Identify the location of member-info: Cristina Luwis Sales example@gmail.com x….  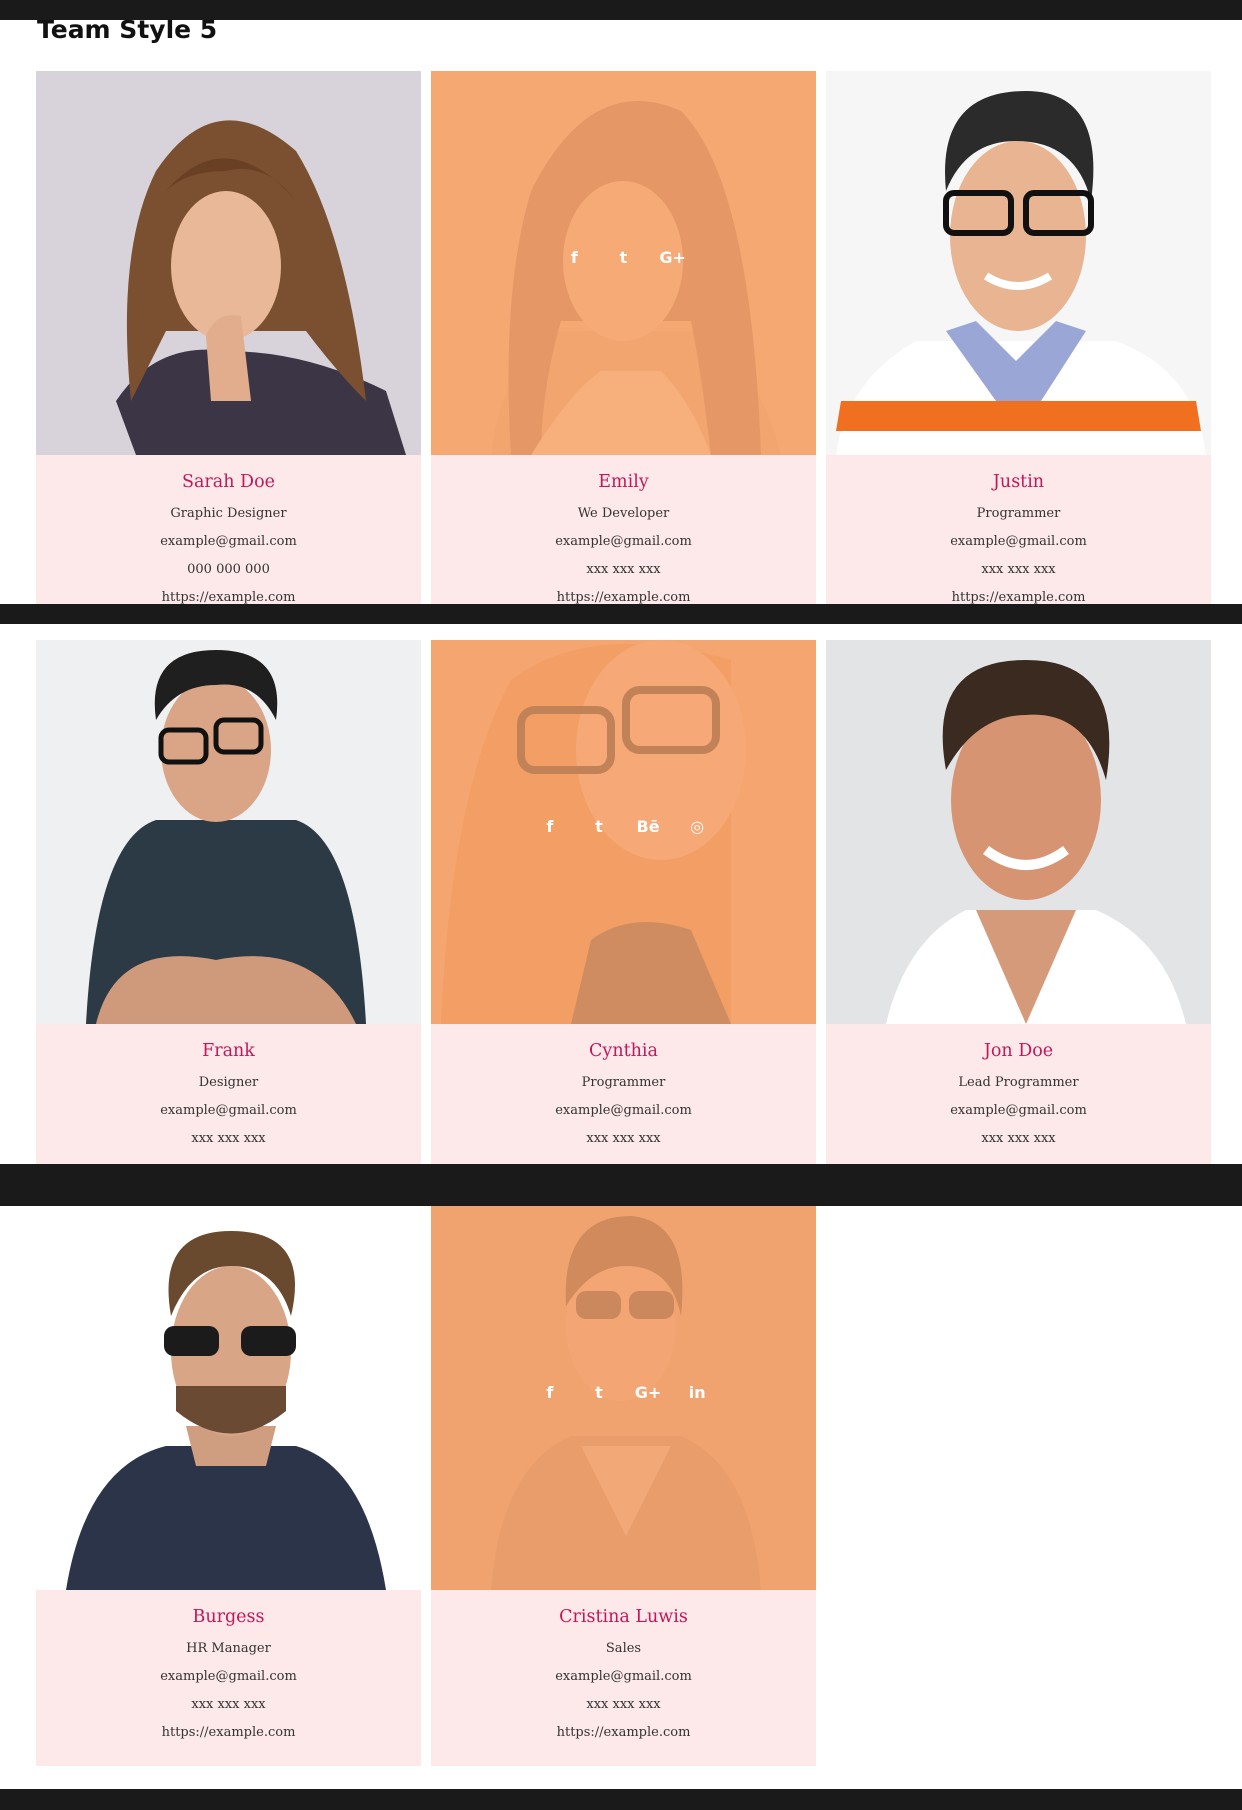
(623, 1678).